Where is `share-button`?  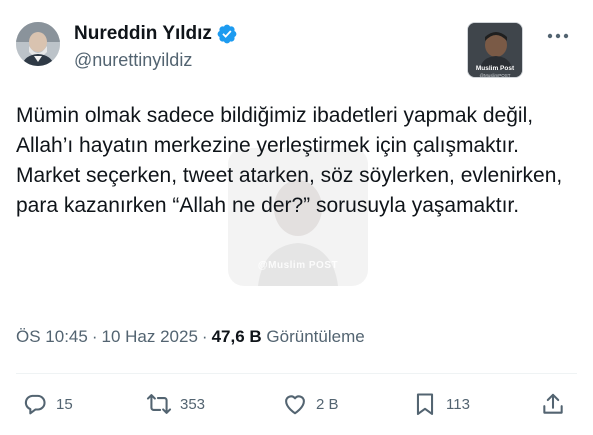
share-button is located at coordinates (553, 404).